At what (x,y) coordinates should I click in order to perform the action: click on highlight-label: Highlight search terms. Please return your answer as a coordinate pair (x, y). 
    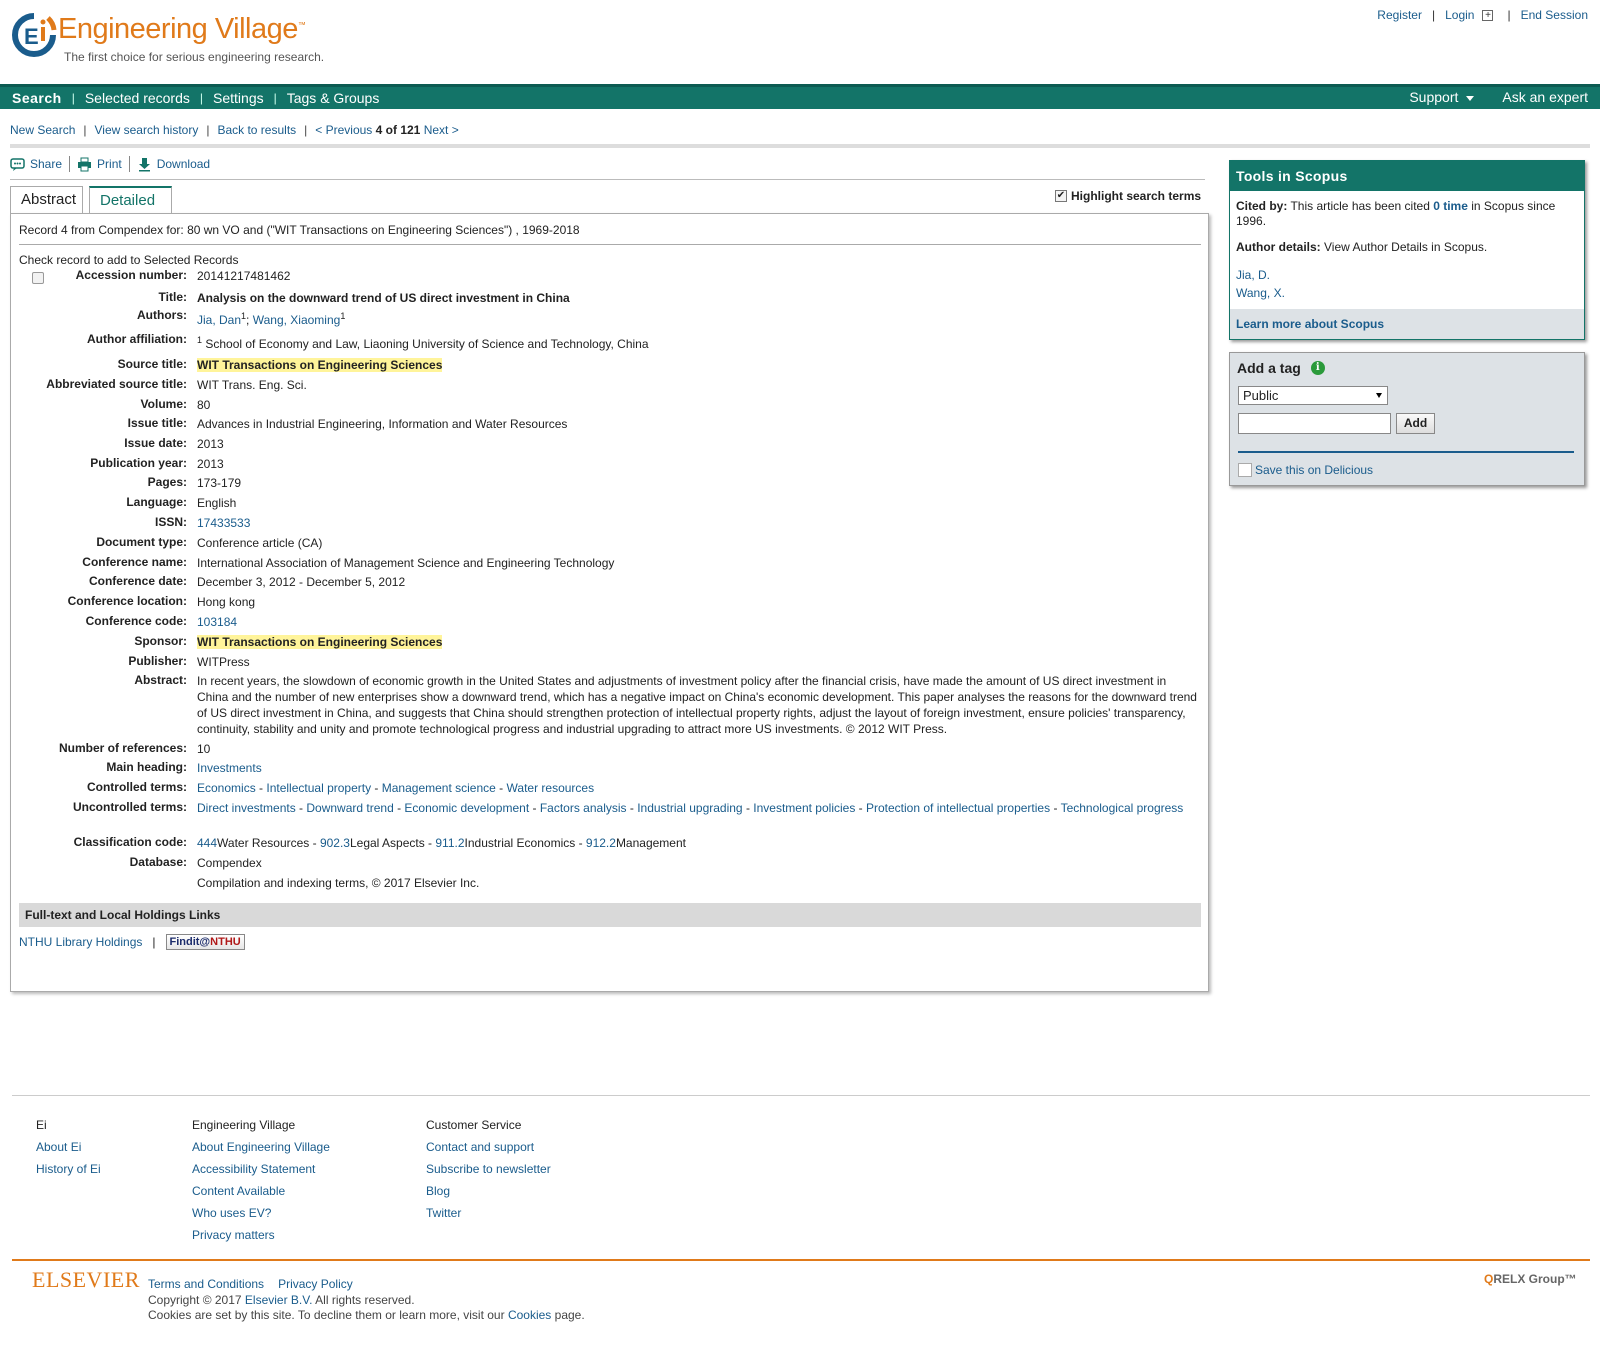
    Looking at the image, I should click on (1136, 196).